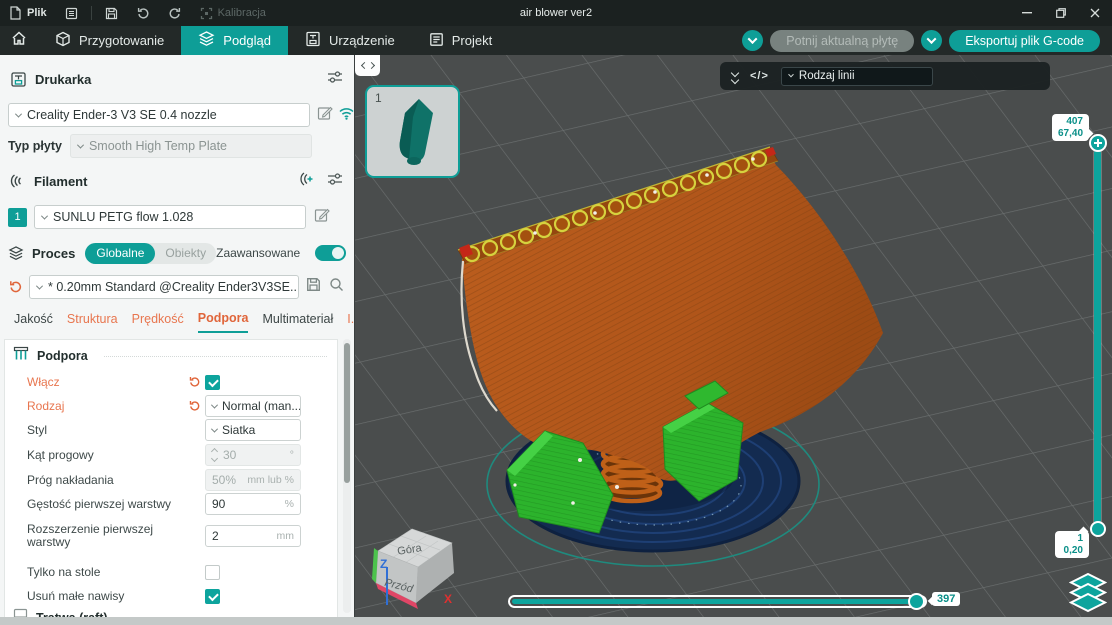 This screenshot has height=625, width=1112. What do you see at coordinates (63, 79) in the screenshot?
I see `printer-section-title: Drukarka` at bounding box center [63, 79].